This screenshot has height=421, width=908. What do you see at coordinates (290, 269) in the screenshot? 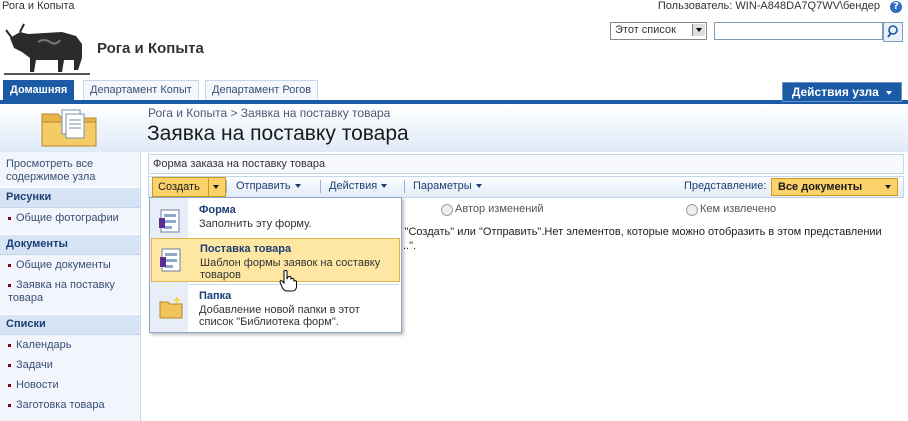
I see `menu-item-desc: Шаблон формы заявок на составку товаров` at bounding box center [290, 269].